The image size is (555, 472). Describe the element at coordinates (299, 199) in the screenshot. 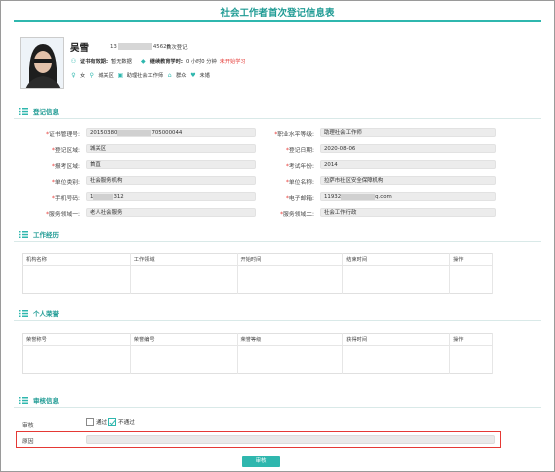

I see `email-label: *电子邮箱:` at that location.